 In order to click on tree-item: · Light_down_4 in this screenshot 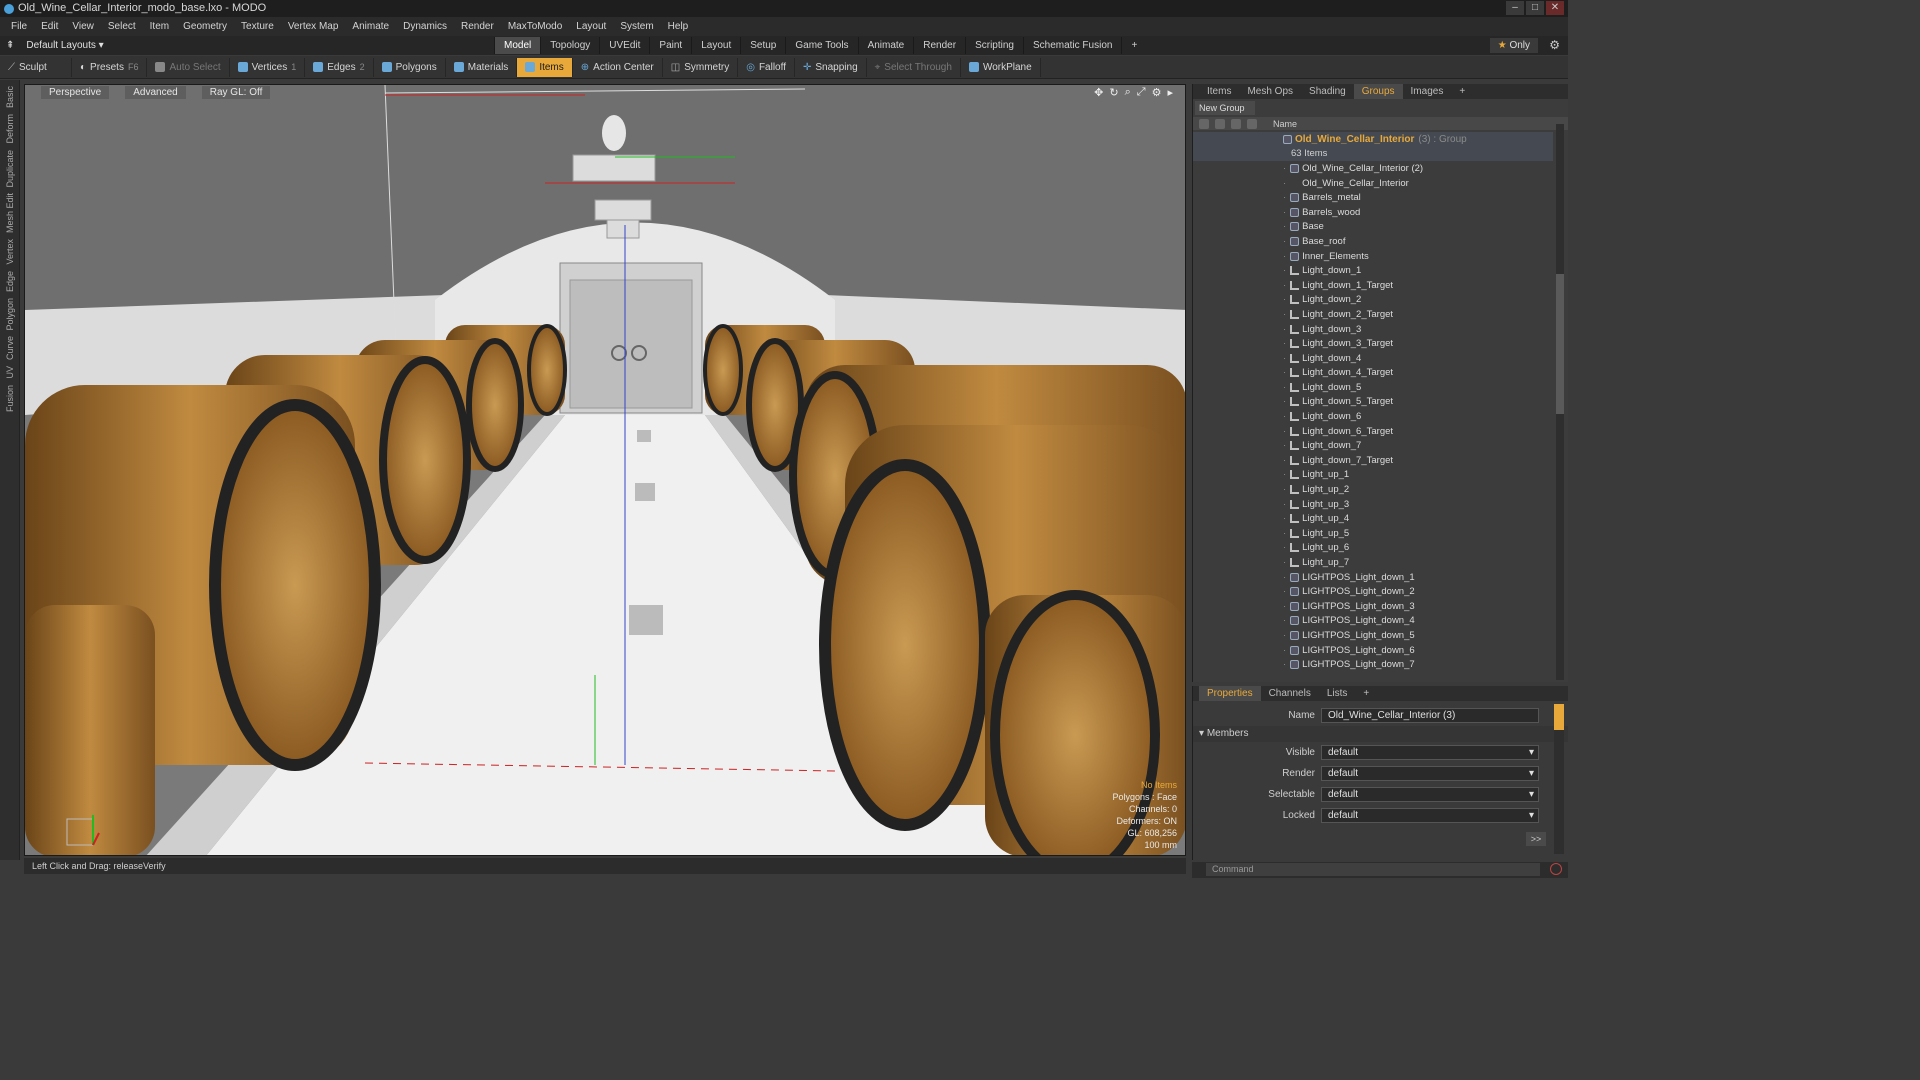, I will do `click(1373, 358)`.